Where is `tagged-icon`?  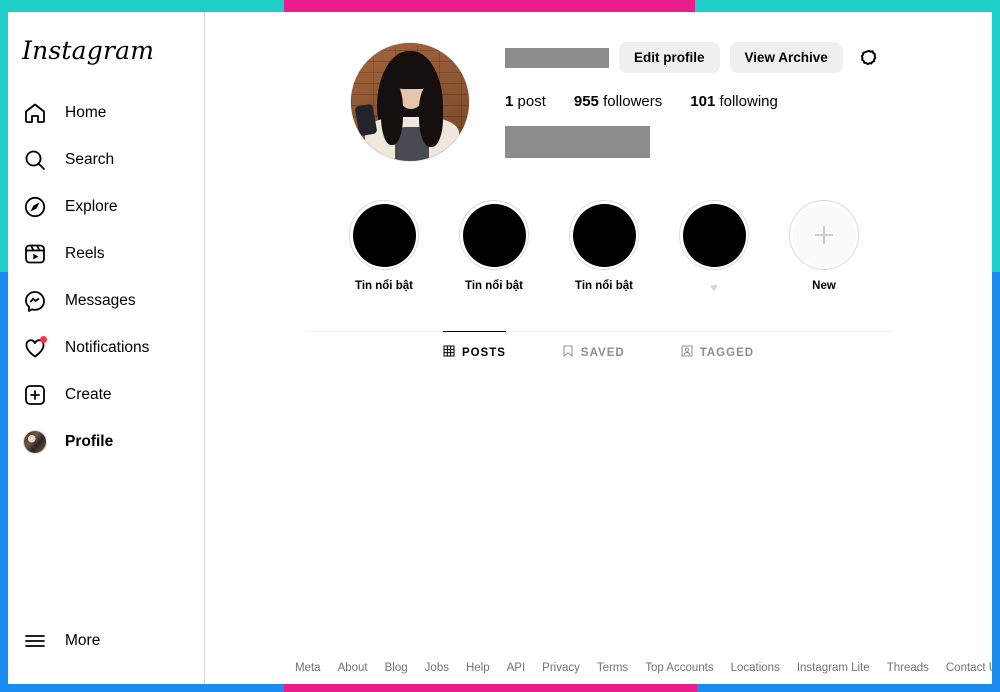 tagged-icon is located at coordinates (687, 352).